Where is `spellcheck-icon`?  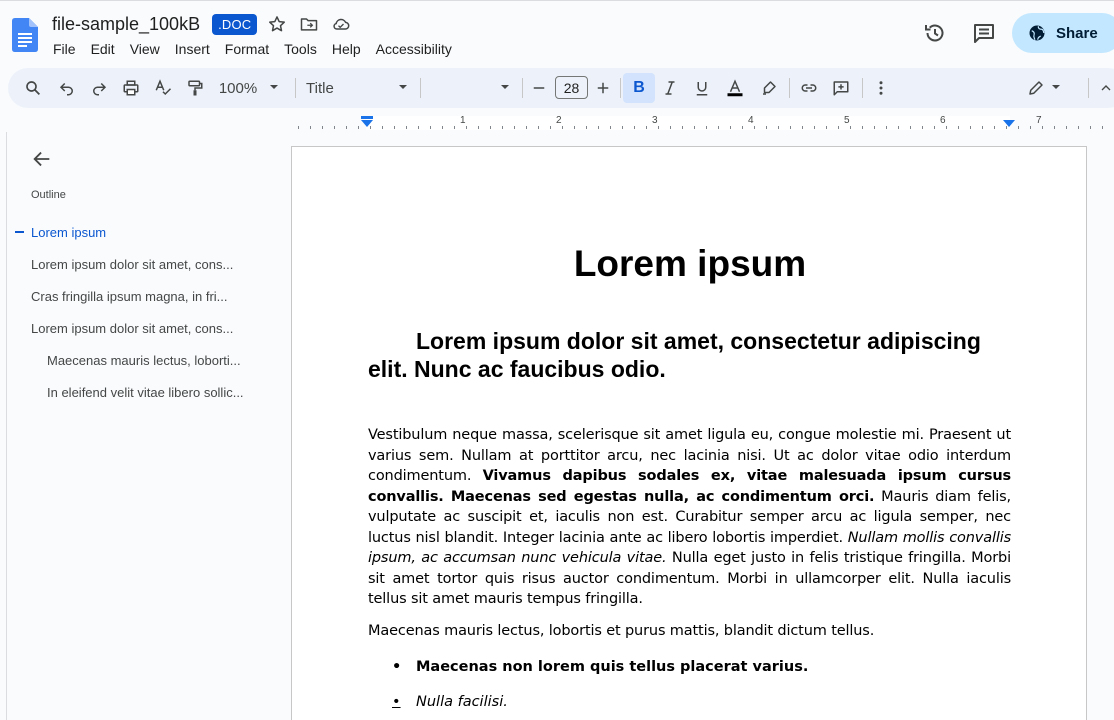
spellcheck-icon is located at coordinates (163, 88).